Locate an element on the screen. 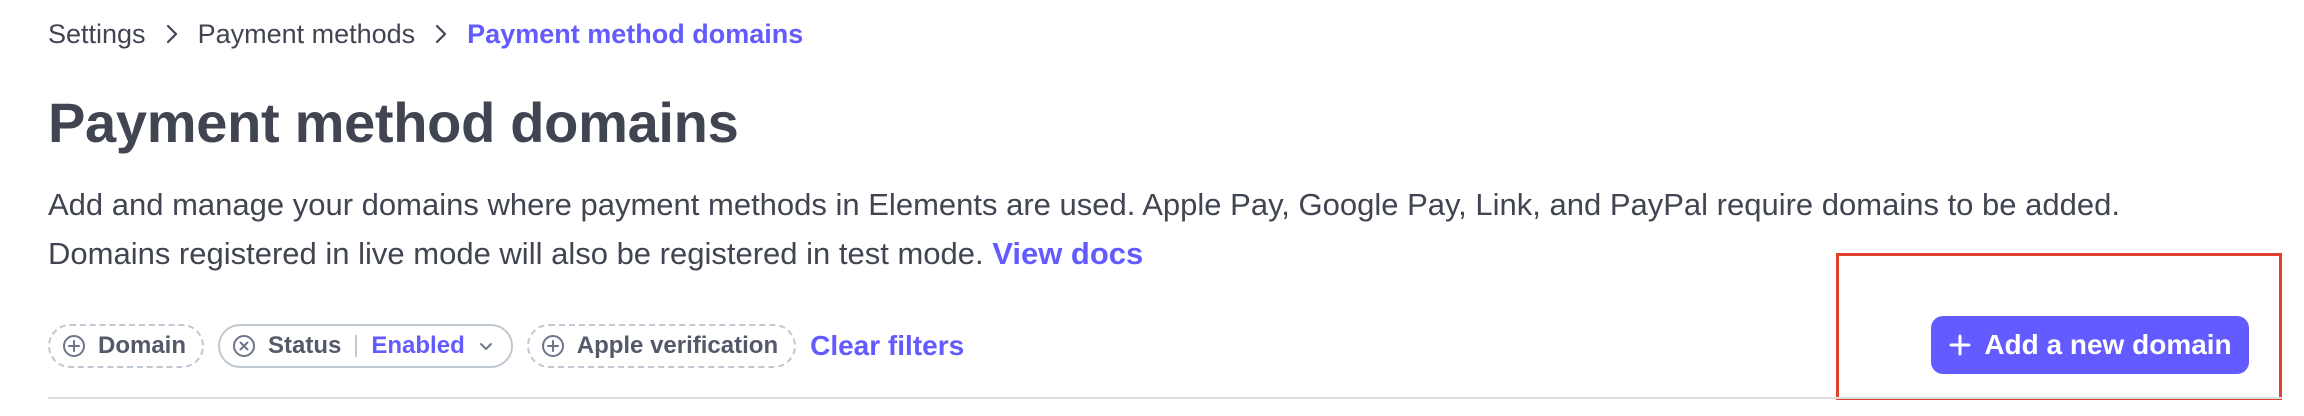  filter-chip-apple-verification: Apple verification is located at coordinates (661, 346).